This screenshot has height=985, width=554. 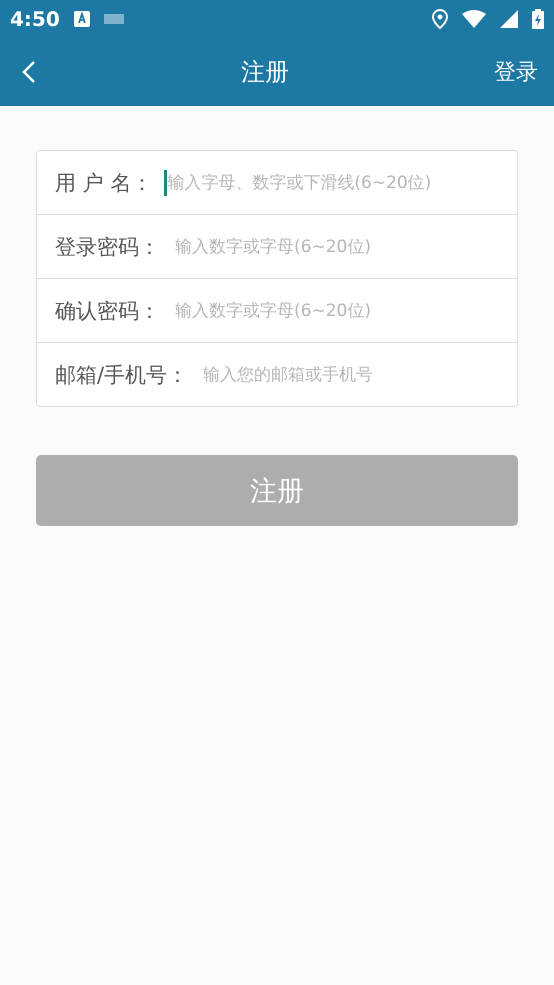 What do you see at coordinates (107, 311) in the screenshot?
I see `field-label: 确认密码：` at bounding box center [107, 311].